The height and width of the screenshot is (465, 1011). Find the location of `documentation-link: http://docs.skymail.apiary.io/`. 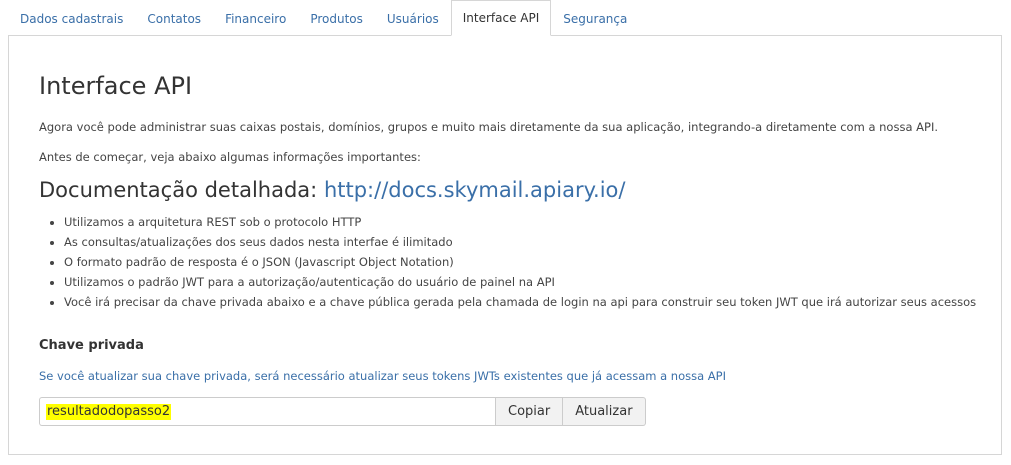

documentation-link: http://docs.skymail.apiary.io/ is located at coordinates (475, 190).